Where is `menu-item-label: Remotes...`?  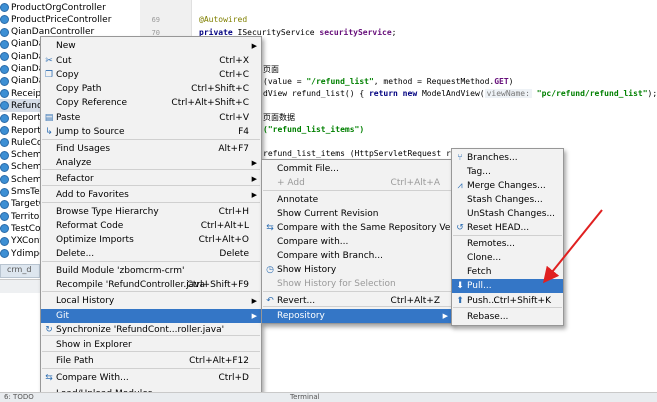
menu-item-label: Remotes... is located at coordinates (491, 244).